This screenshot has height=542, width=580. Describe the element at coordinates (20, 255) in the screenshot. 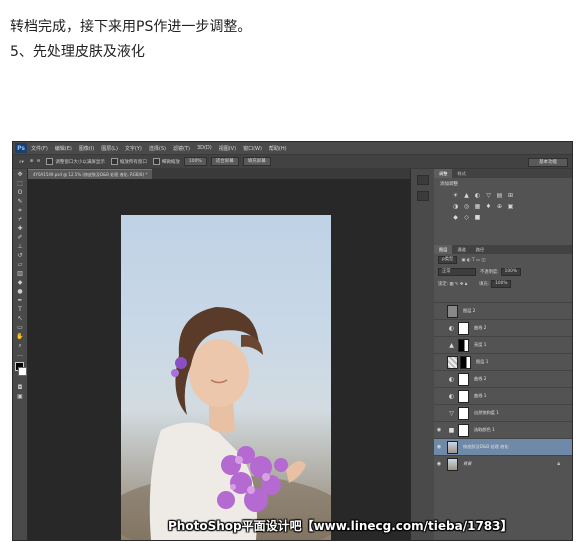

I see `history-brush-tool-icon: ↺` at that location.